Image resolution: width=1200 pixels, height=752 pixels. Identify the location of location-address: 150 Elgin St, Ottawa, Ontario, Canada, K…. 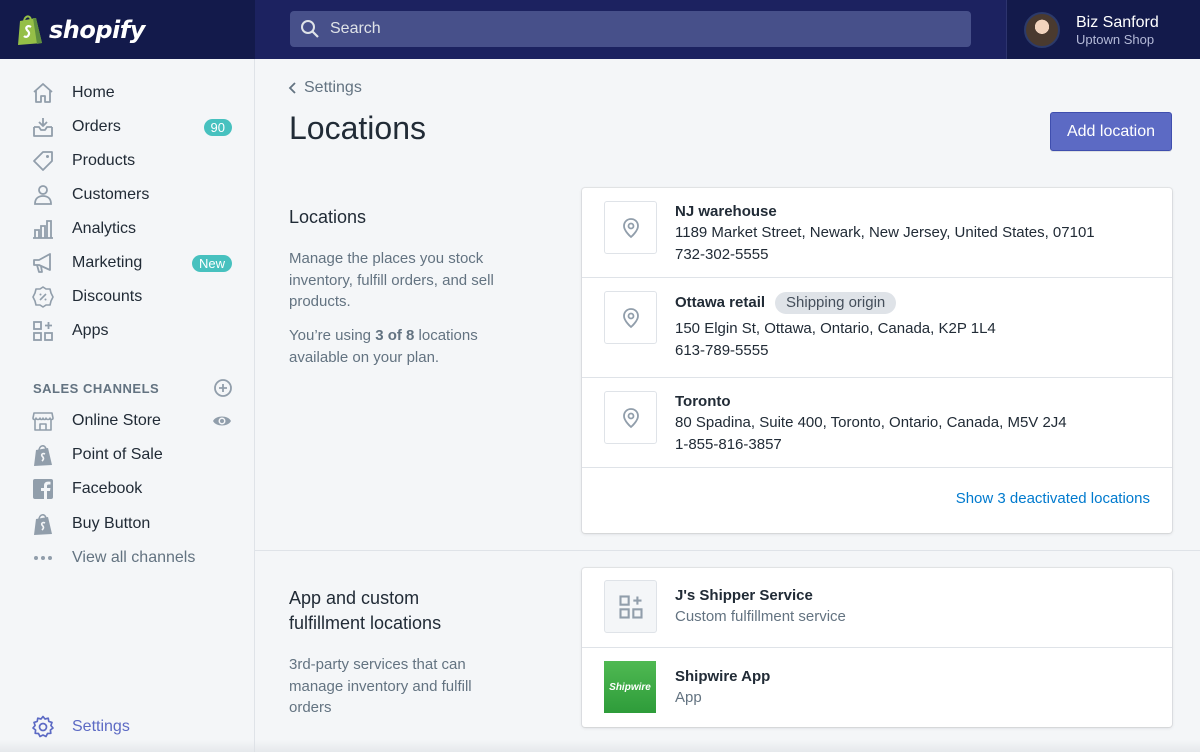
(835, 328).